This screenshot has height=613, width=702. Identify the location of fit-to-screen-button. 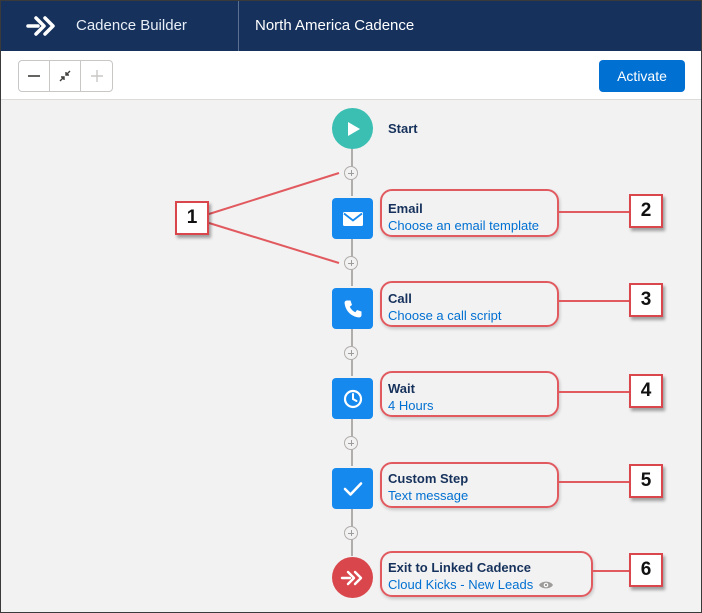
(65, 76).